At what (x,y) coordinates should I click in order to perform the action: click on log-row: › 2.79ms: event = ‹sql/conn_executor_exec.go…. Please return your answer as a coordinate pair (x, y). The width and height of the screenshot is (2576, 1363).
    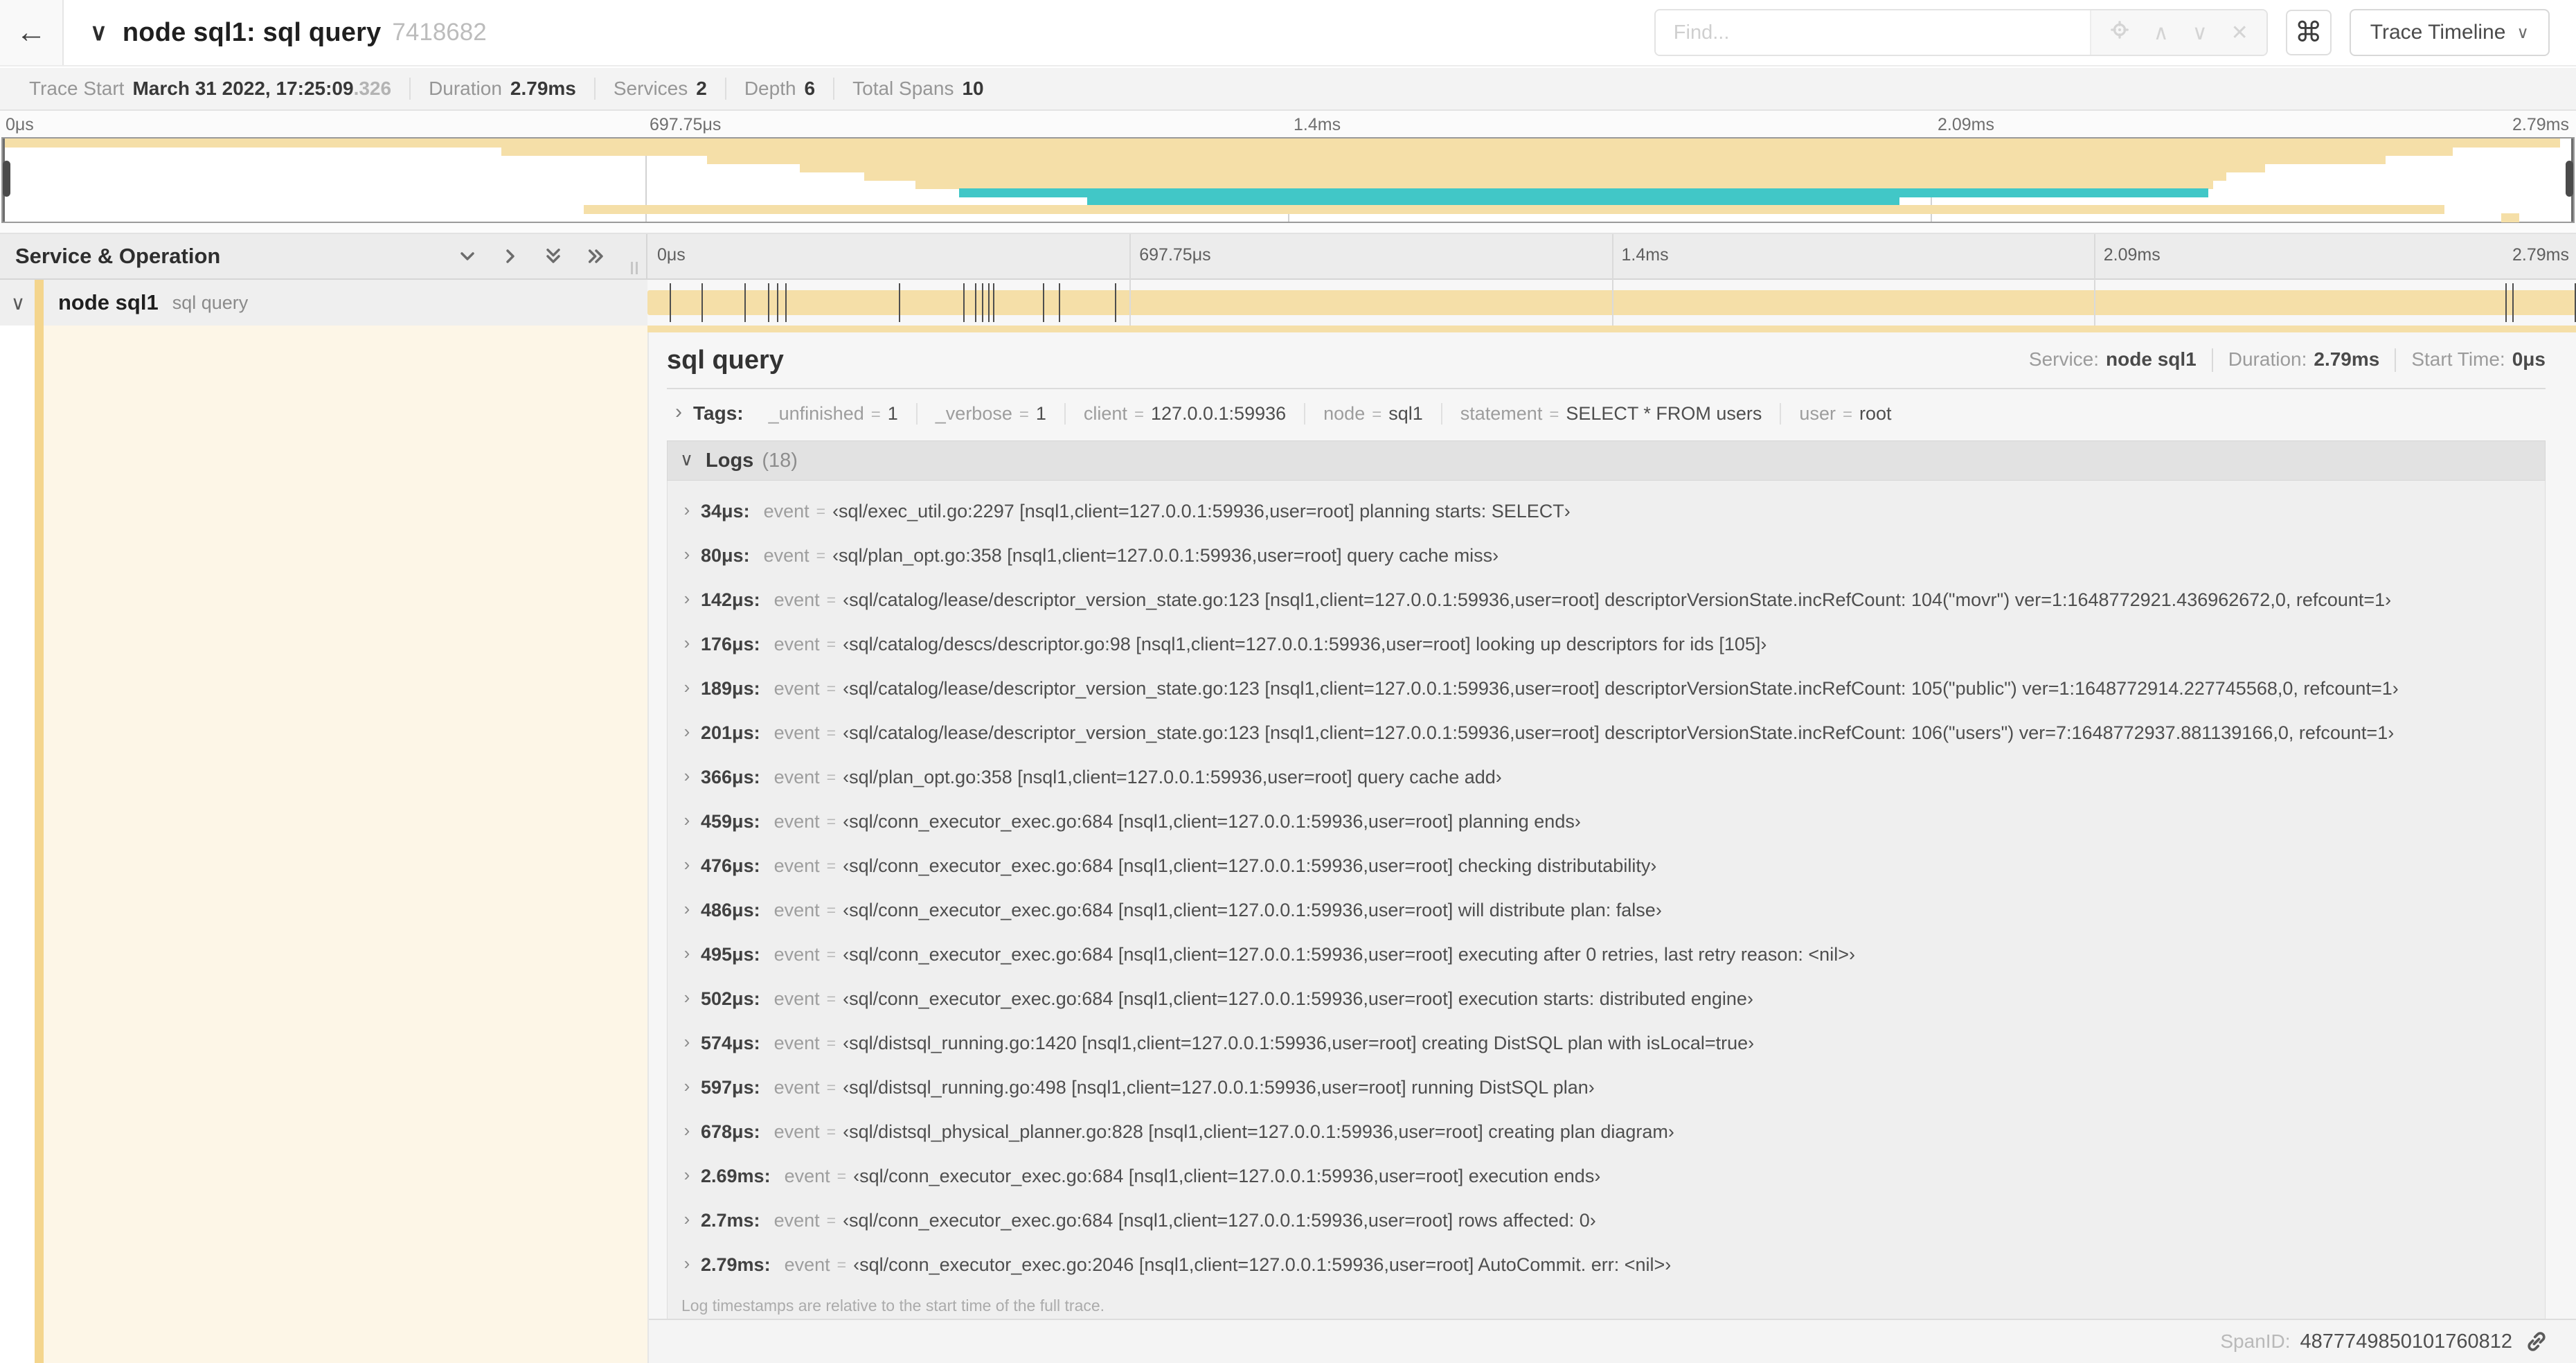
    Looking at the image, I should click on (1609, 1264).